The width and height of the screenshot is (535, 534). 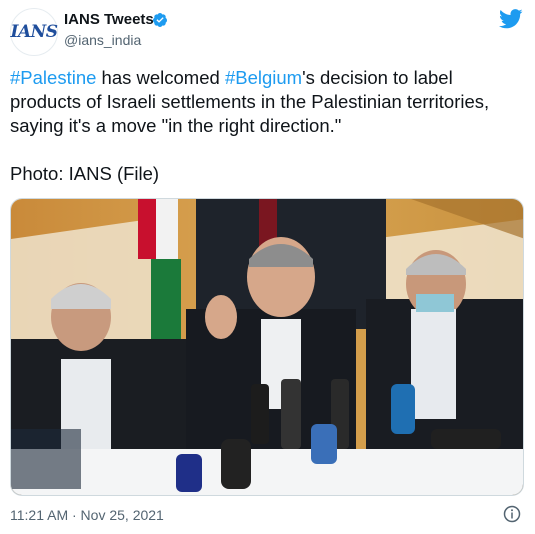 What do you see at coordinates (263, 77) in the screenshot?
I see `hashtag-belgium: #Belgium` at bounding box center [263, 77].